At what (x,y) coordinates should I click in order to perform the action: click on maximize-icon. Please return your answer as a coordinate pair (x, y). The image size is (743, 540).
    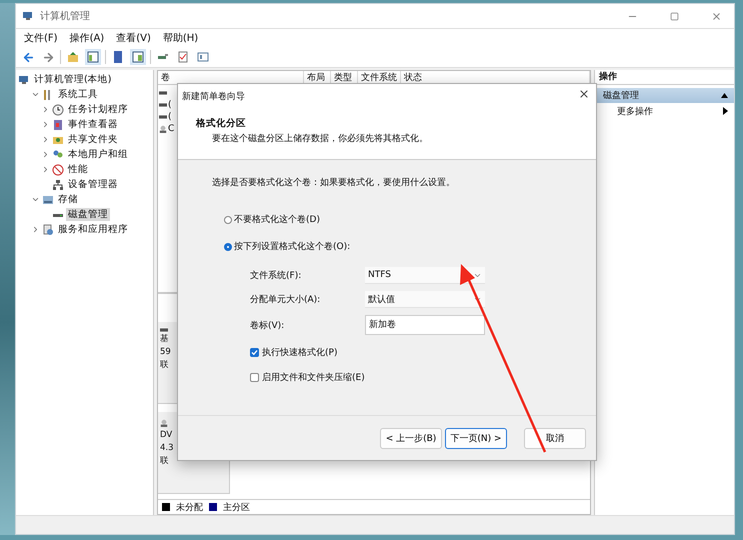
    Looking at the image, I should click on (674, 16).